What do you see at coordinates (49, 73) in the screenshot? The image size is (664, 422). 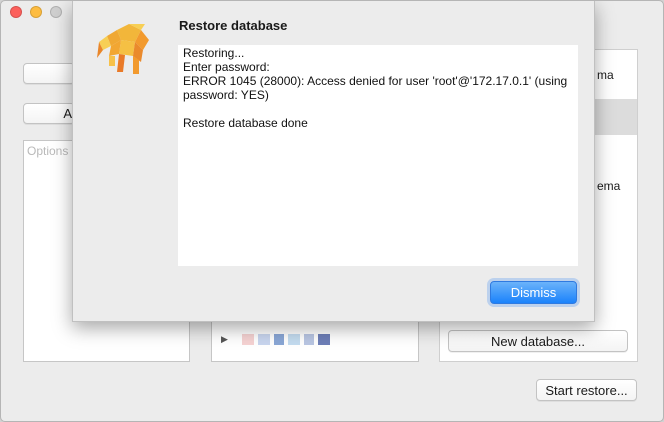 I see `left-top-button` at bounding box center [49, 73].